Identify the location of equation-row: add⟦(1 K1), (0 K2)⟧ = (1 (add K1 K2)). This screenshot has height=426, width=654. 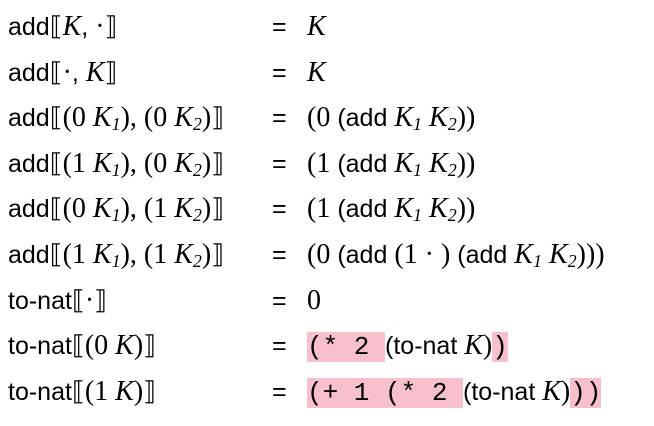
(328, 164).